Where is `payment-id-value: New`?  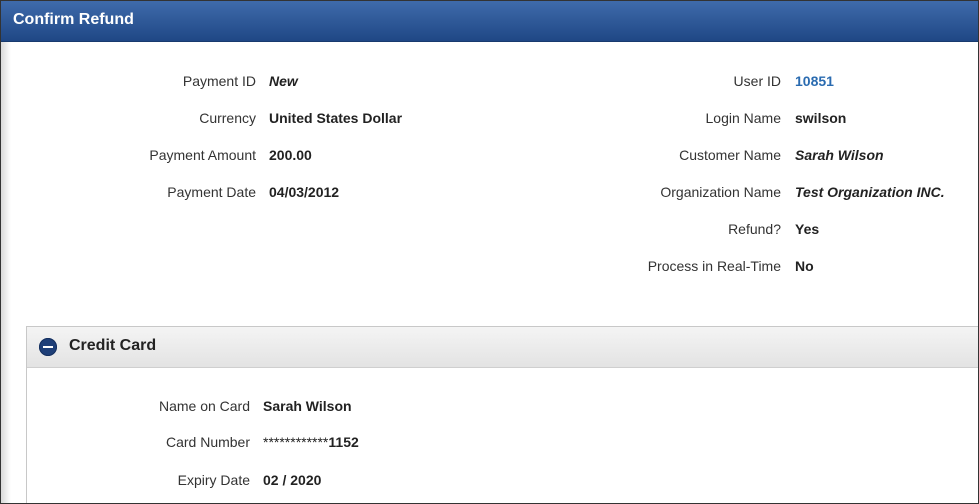 payment-id-value: New is located at coordinates (283, 81).